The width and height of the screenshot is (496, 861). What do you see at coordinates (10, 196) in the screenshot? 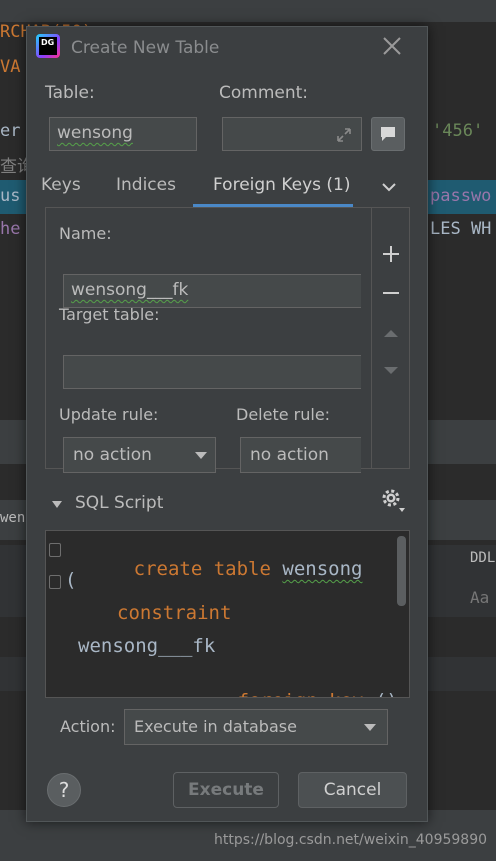
I see `bg-code-6: us` at bounding box center [10, 196].